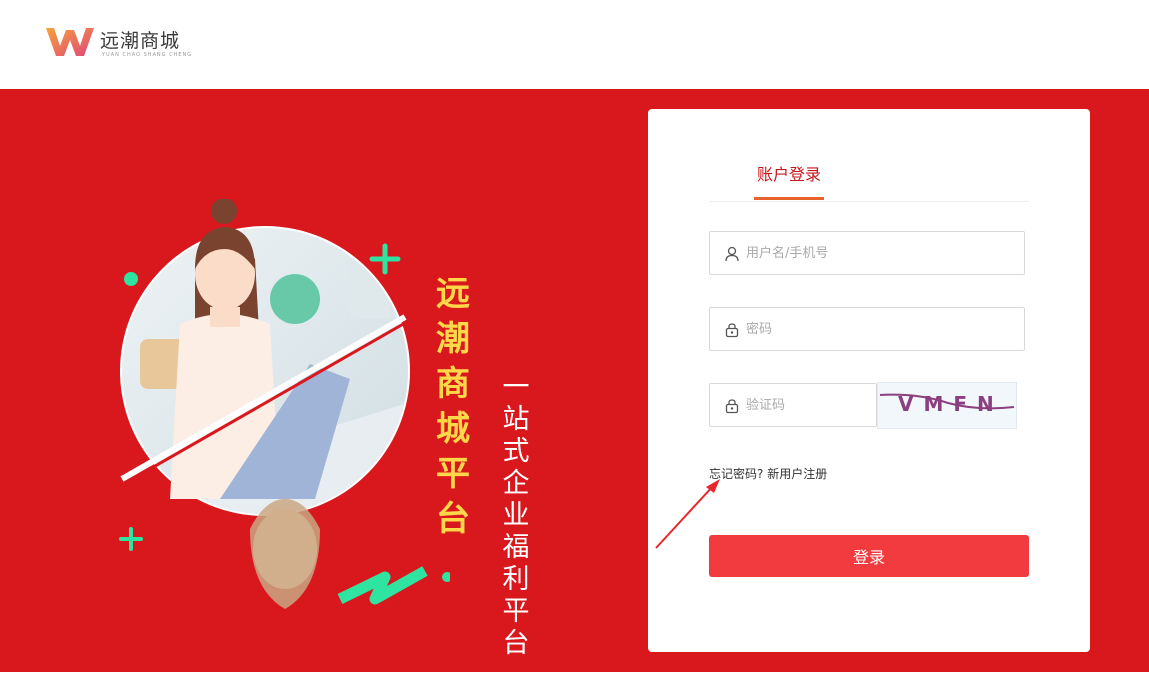  What do you see at coordinates (453, 474) in the screenshot?
I see `banner-title-char: 平` at bounding box center [453, 474].